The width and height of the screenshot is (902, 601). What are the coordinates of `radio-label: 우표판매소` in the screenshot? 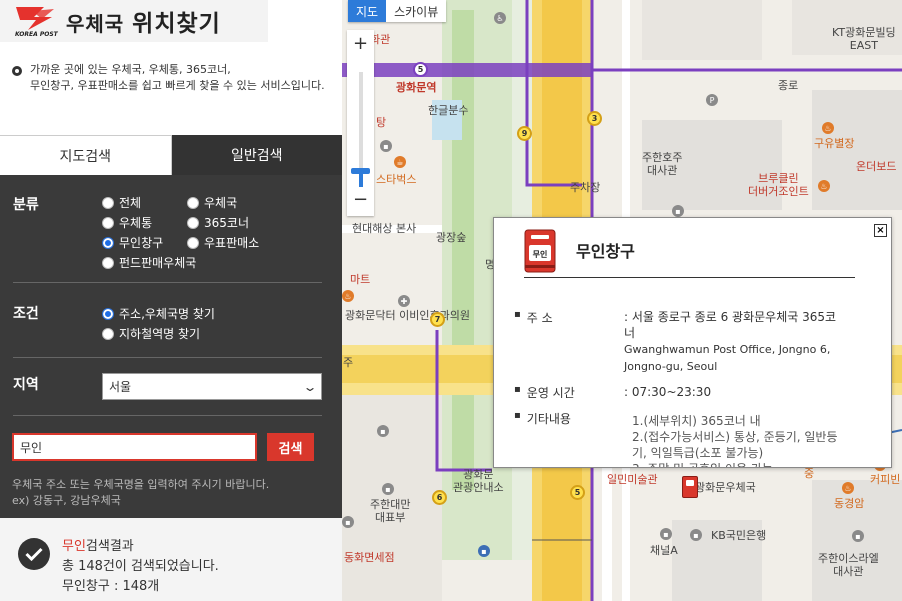 It's located at (232, 243).